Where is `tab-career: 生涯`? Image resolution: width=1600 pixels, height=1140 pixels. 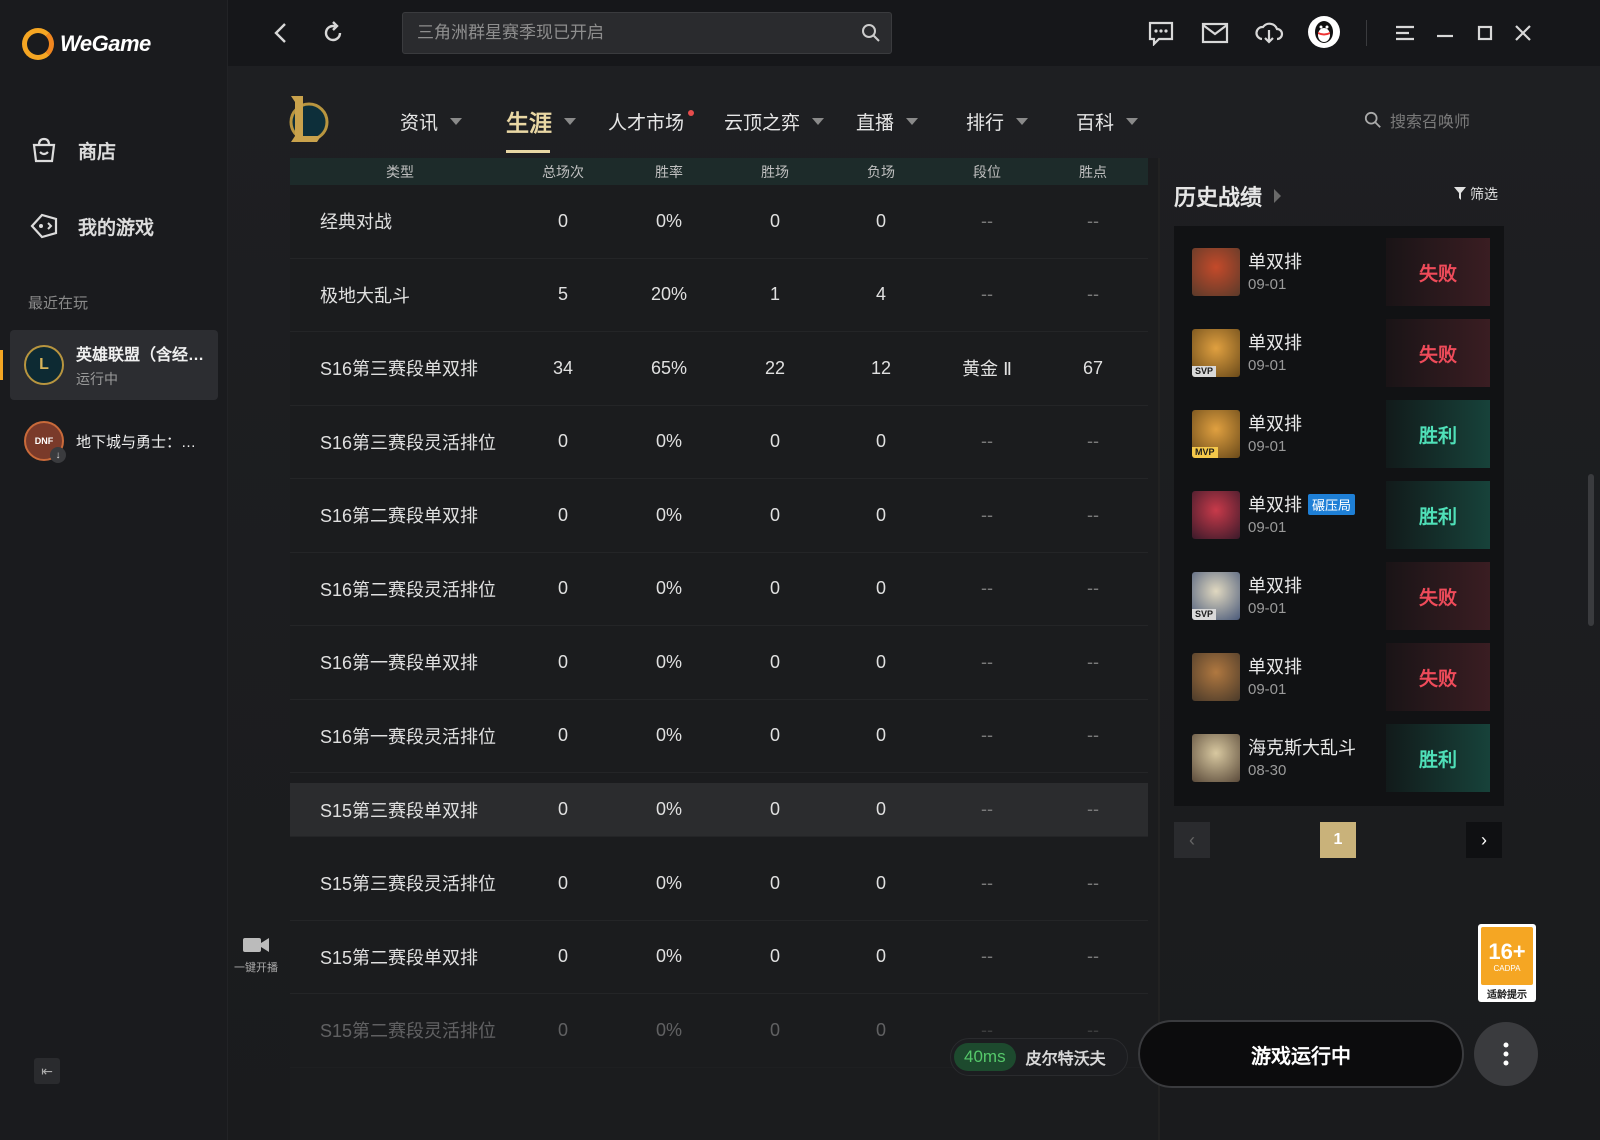 tab-career: 生涯 is located at coordinates (541, 121).